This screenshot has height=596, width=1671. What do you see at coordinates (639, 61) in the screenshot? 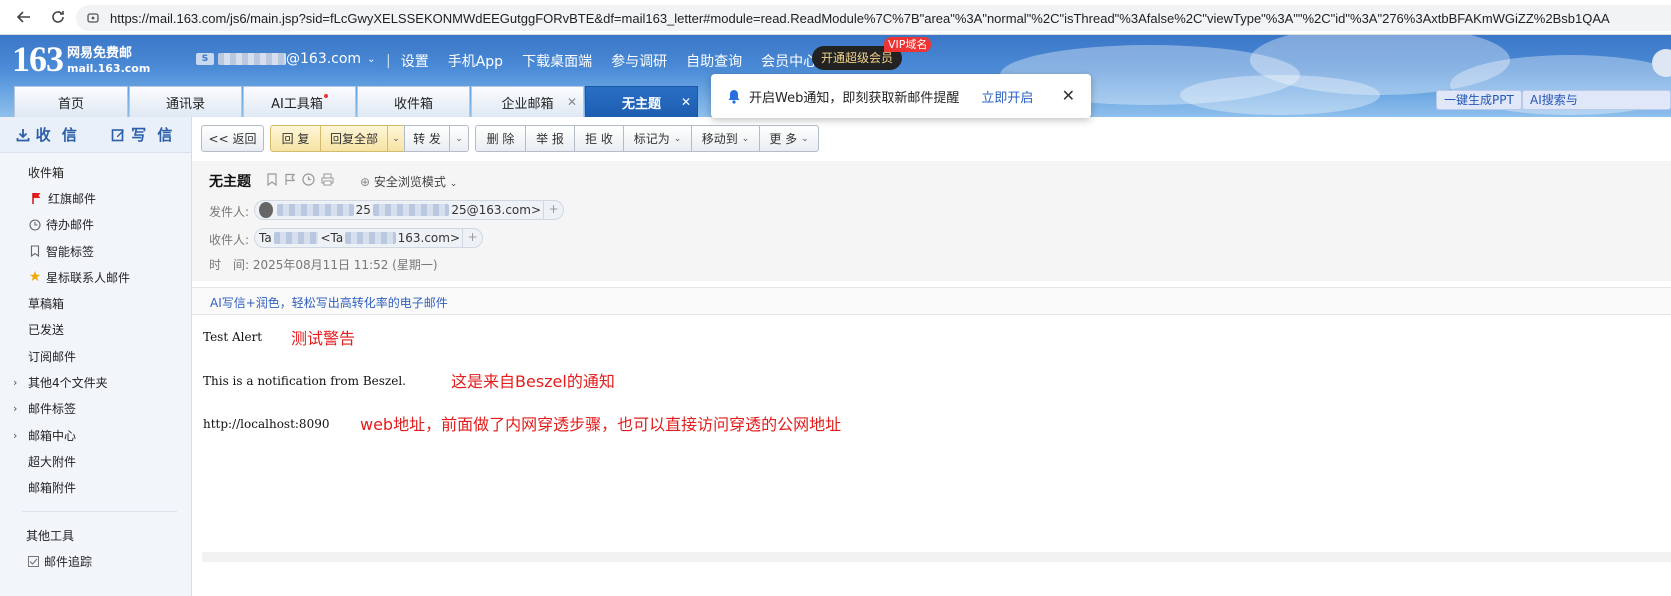
I see `link-survey: 参与调研` at bounding box center [639, 61].